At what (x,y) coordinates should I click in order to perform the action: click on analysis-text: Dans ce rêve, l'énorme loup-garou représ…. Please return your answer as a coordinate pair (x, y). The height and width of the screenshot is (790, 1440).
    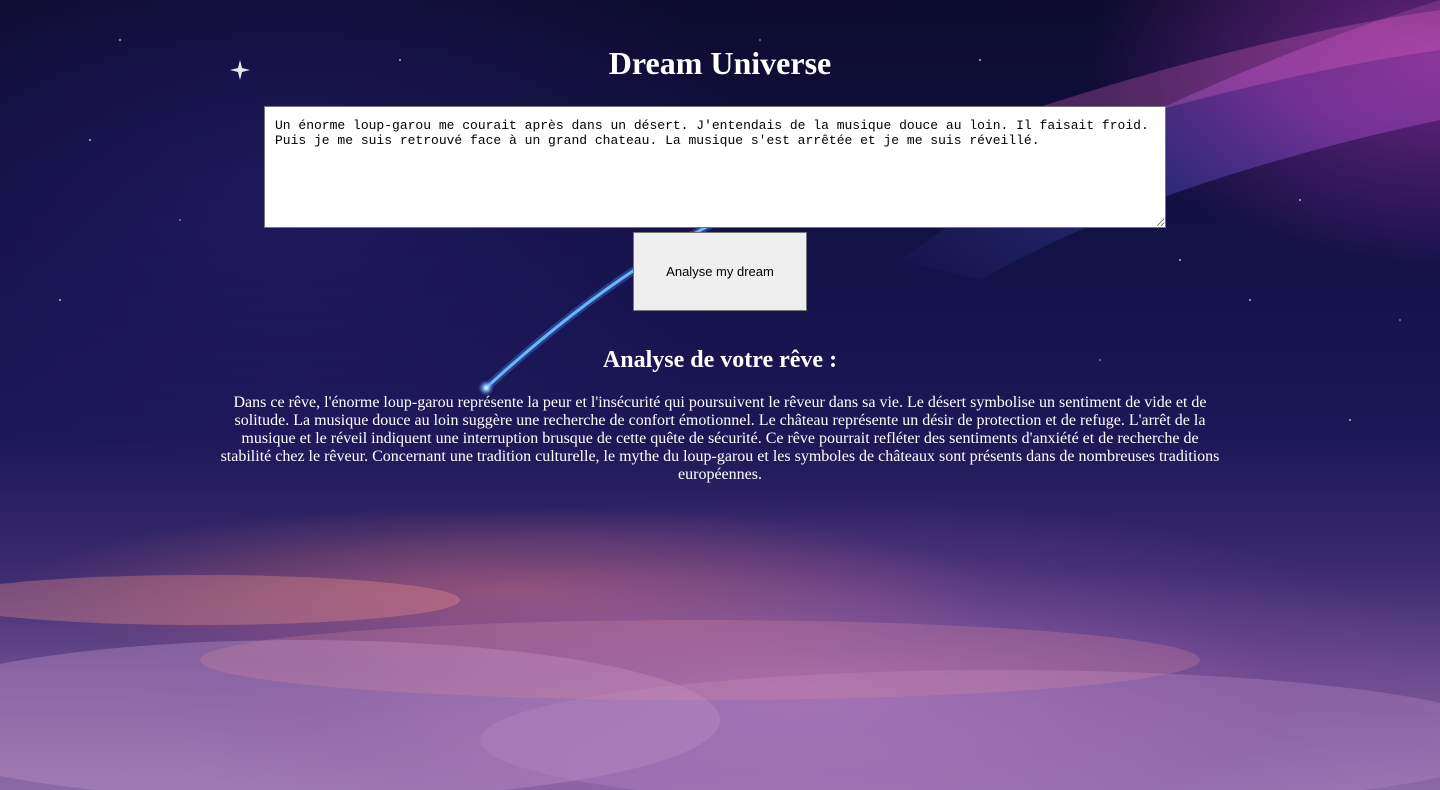
    Looking at the image, I should click on (720, 438).